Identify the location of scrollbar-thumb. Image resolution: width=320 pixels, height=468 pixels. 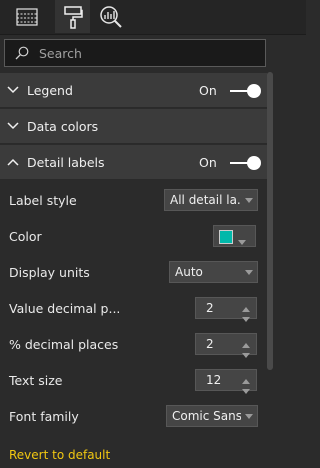
(270, 221).